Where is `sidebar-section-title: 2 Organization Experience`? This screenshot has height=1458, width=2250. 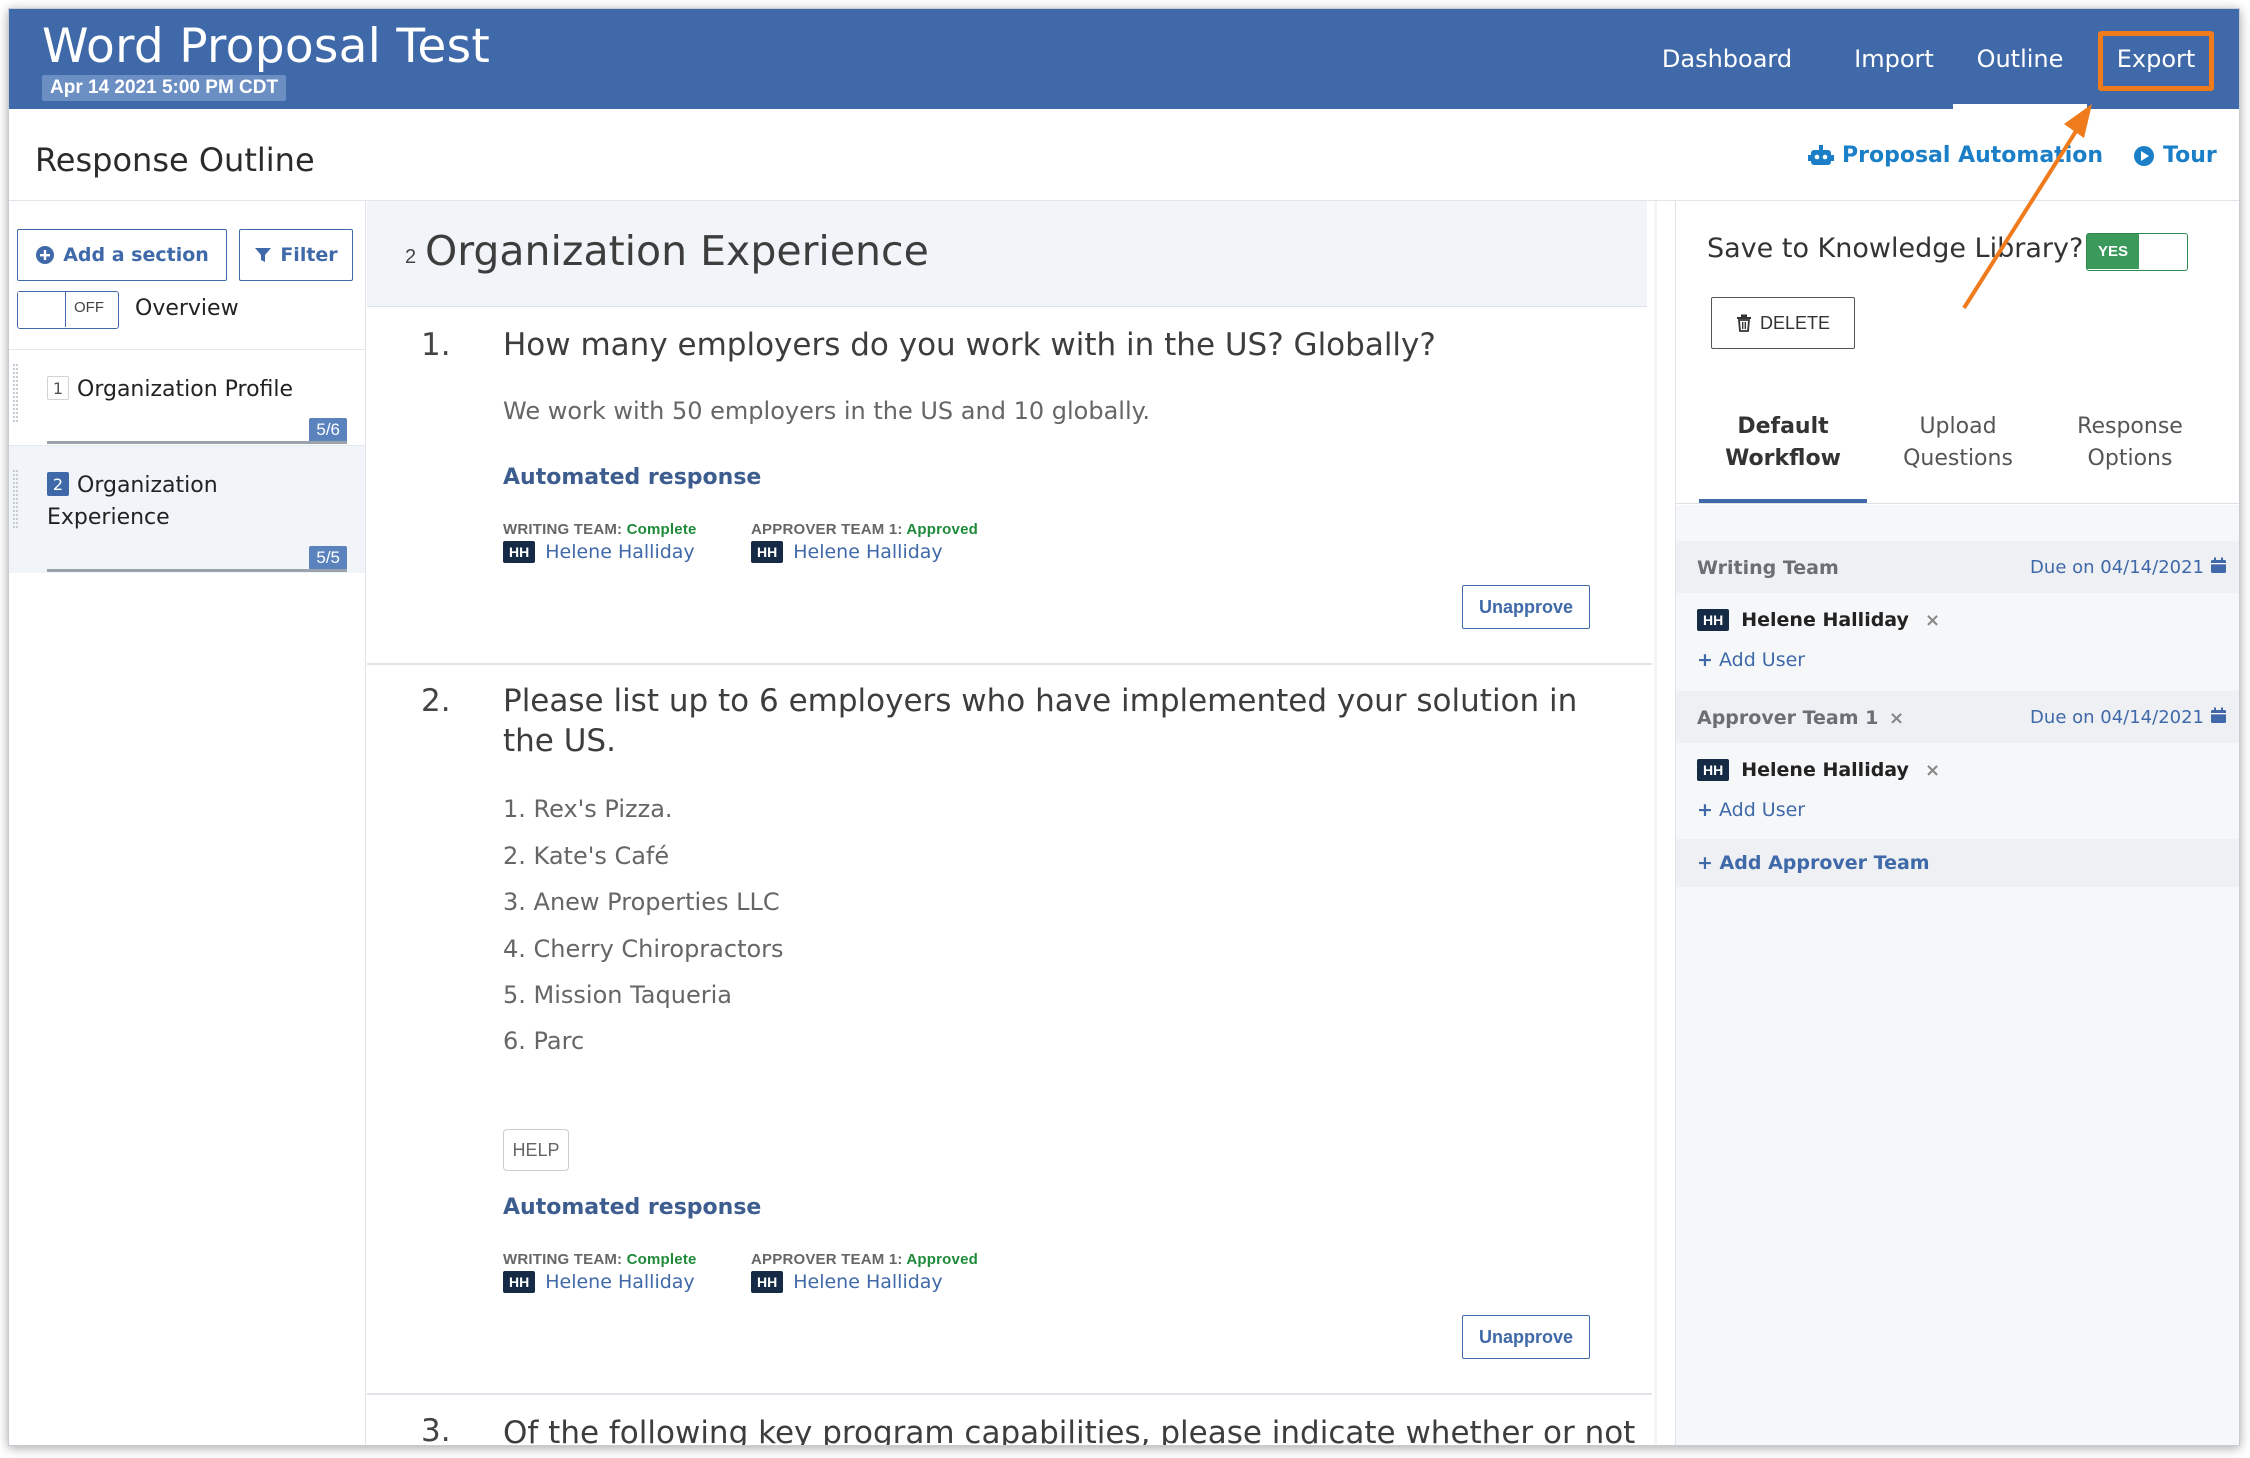 sidebar-section-title: 2 Organization Experience is located at coordinates (172, 502).